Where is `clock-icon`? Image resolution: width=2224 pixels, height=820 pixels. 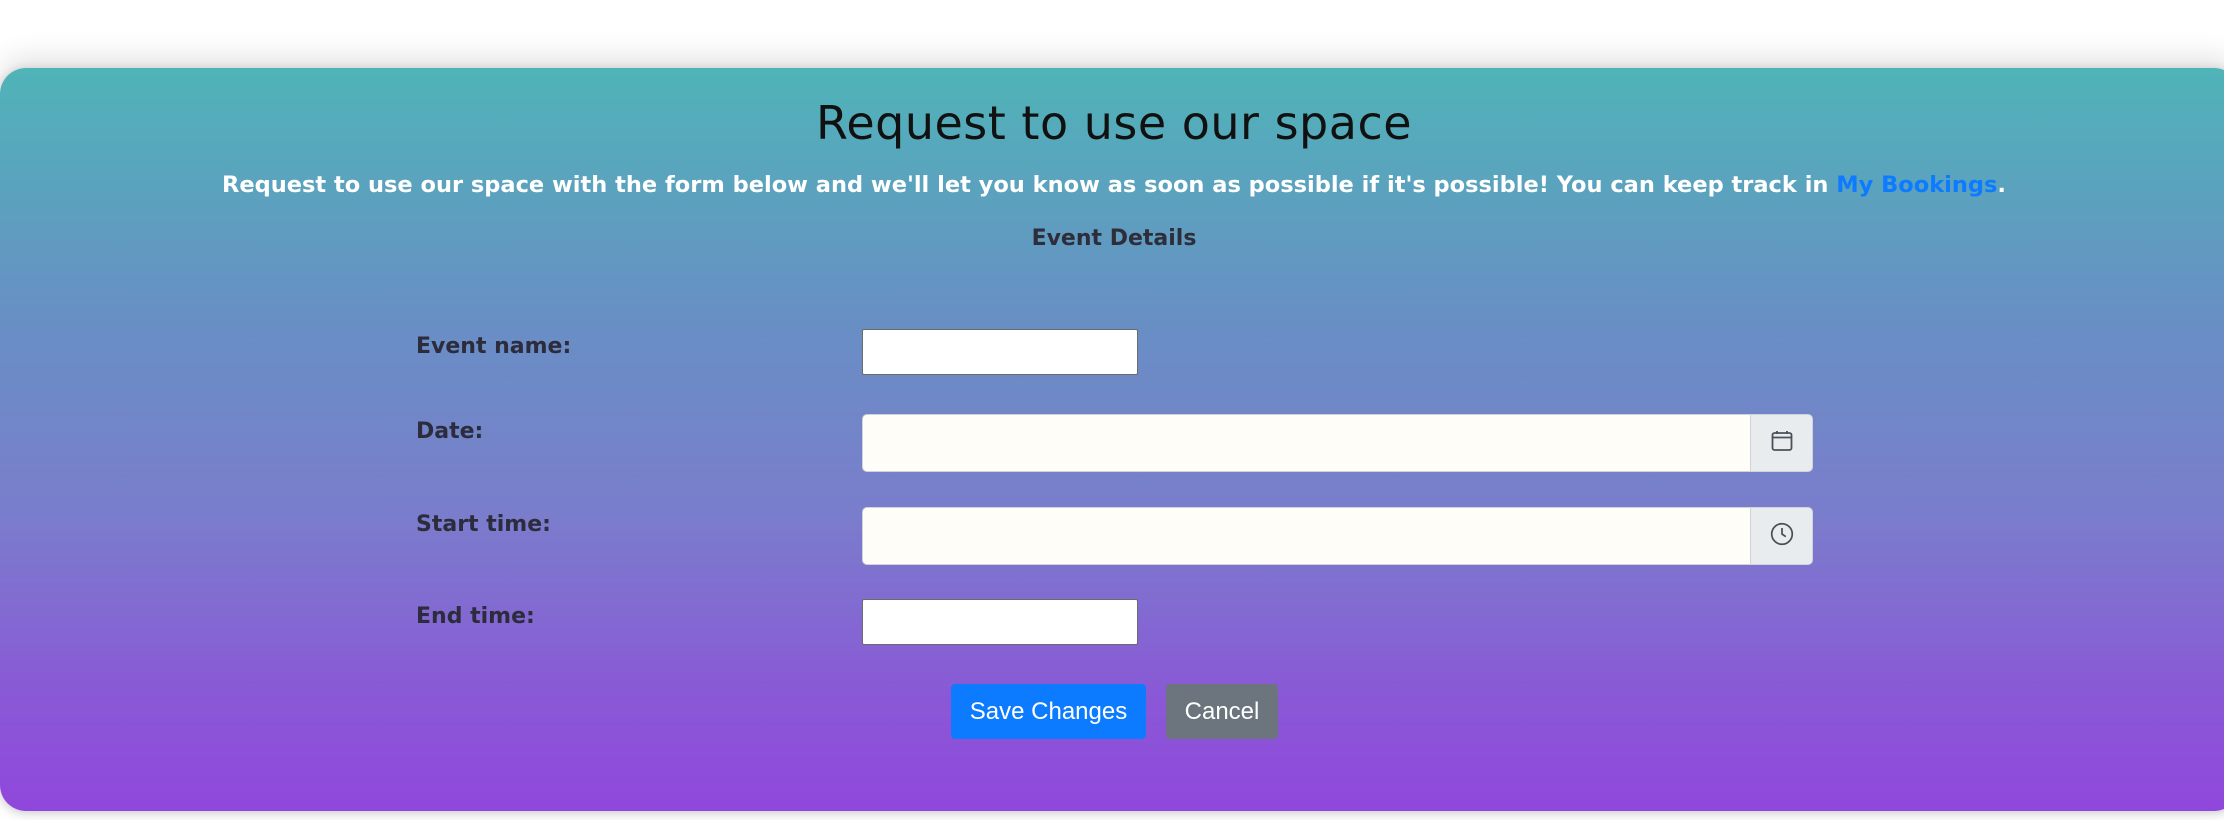 clock-icon is located at coordinates (1782, 536).